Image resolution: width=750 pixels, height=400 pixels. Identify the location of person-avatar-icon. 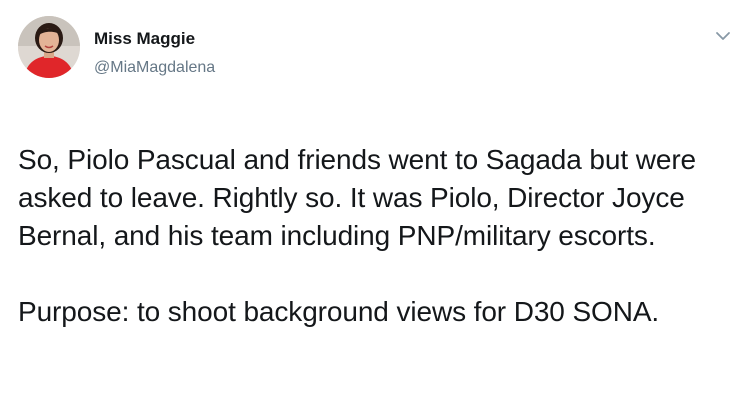
(49, 47).